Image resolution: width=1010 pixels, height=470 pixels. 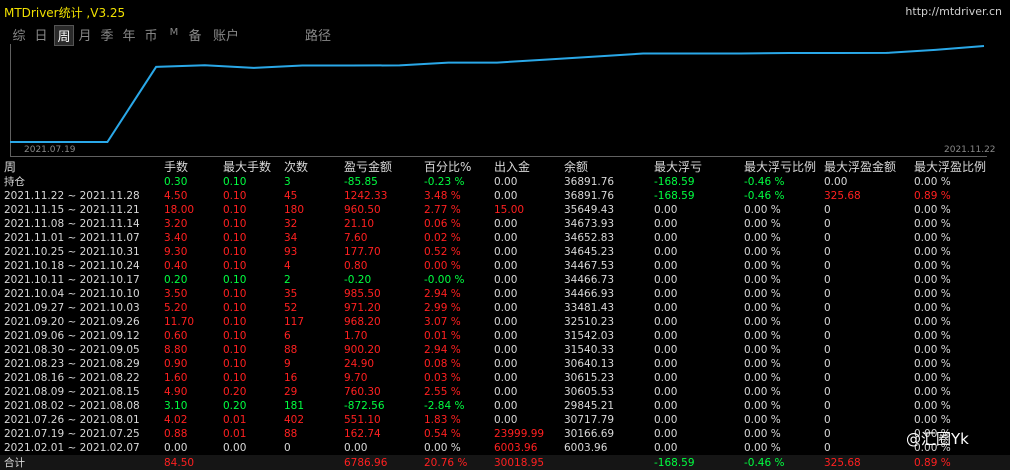 I want to click on cell: 0.89 %, so click(x=932, y=463).